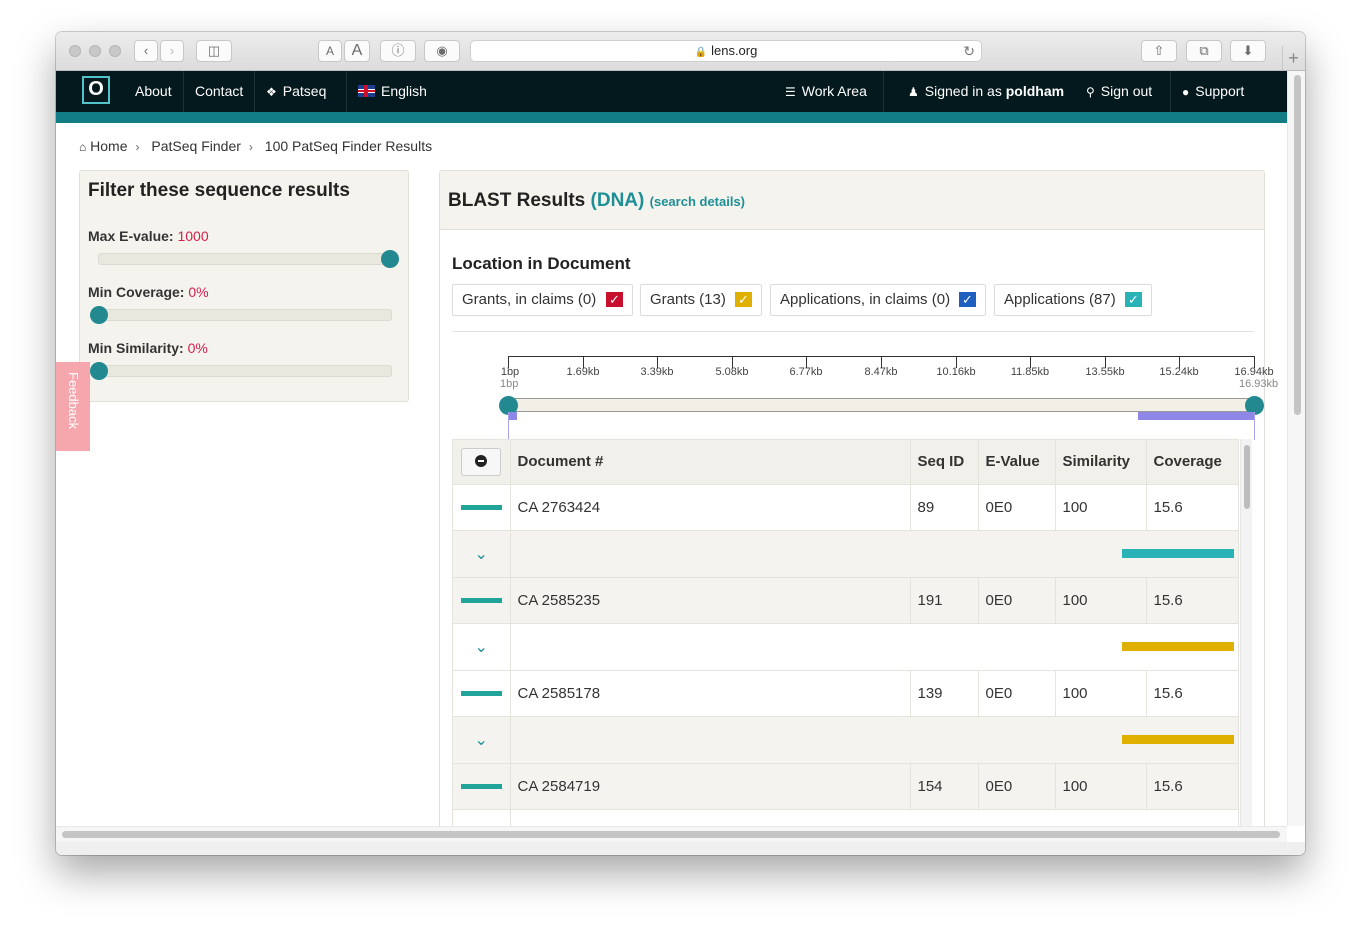  I want to click on nav-language-label: English, so click(404, 91).